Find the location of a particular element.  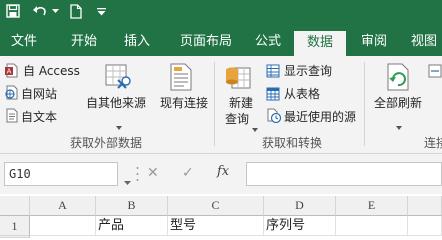

new-query-label-line1: 新建 is located at coordinates (241, 103).